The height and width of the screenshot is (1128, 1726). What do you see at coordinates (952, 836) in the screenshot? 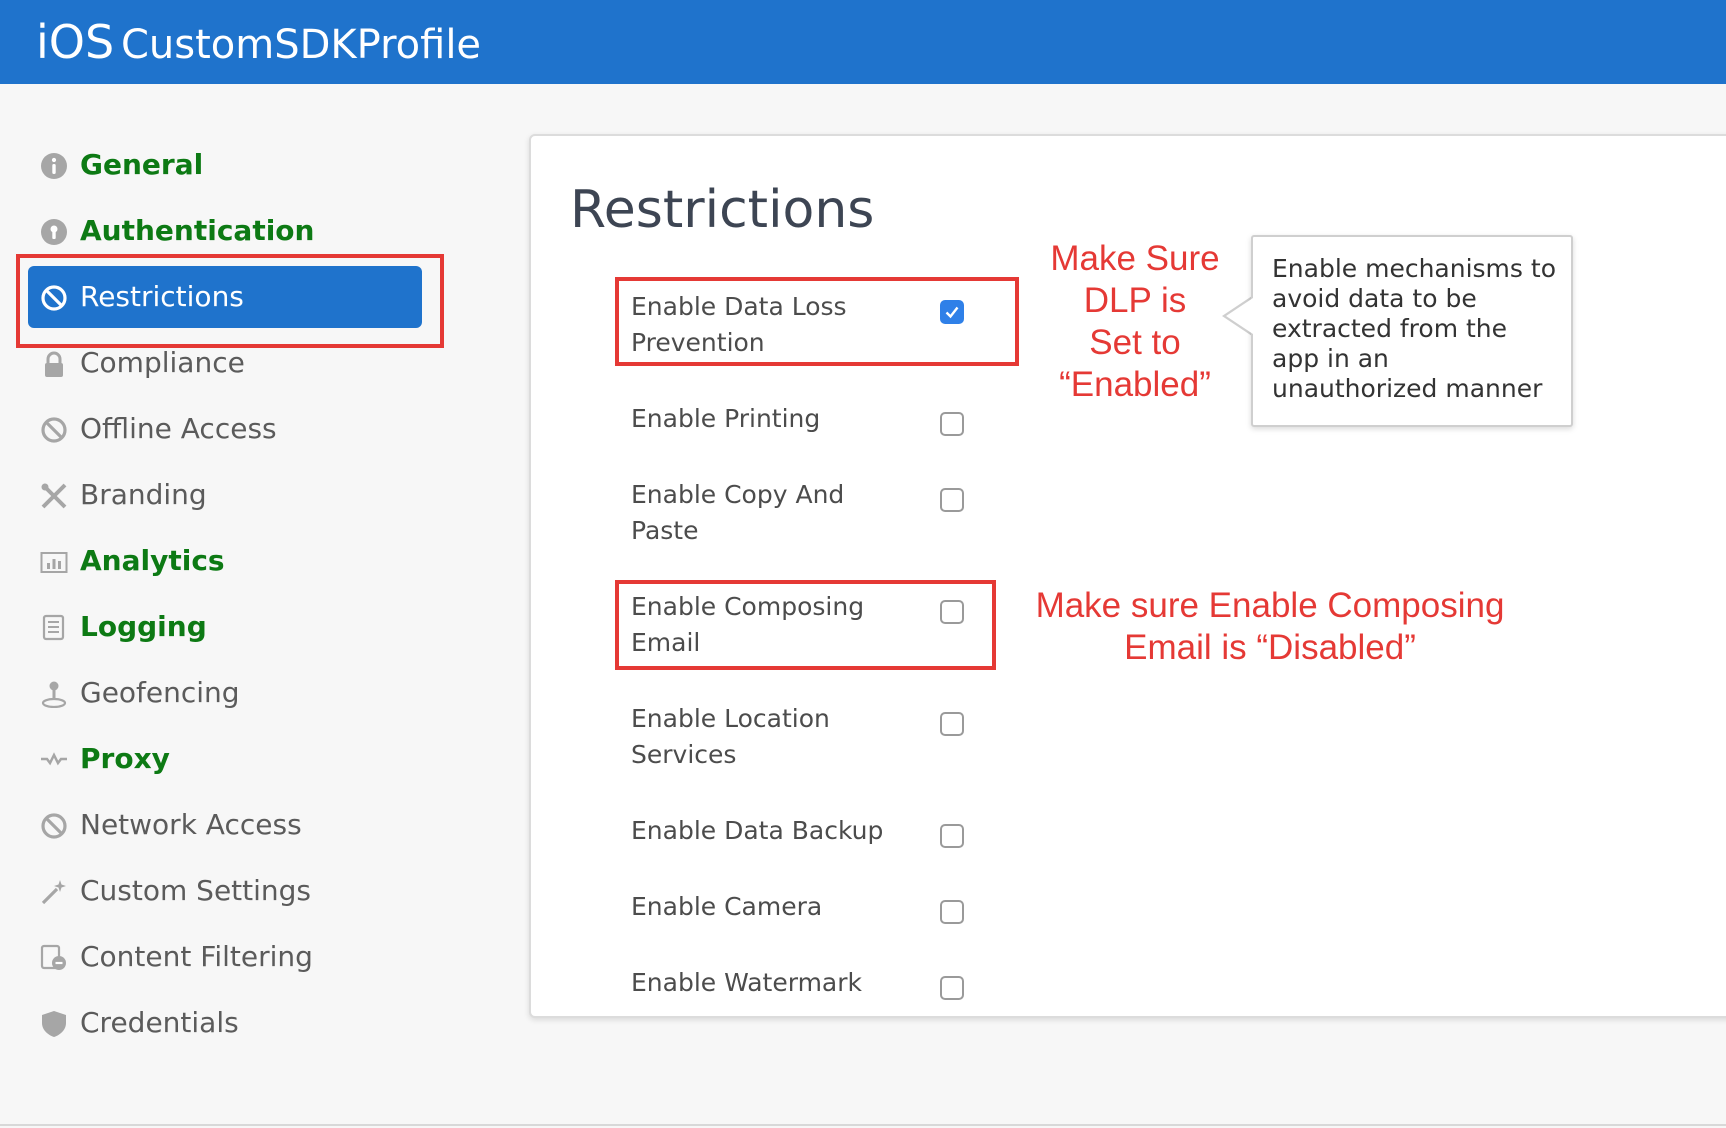
I see `checkbox-data-backup` at bounding box center [952, 836].